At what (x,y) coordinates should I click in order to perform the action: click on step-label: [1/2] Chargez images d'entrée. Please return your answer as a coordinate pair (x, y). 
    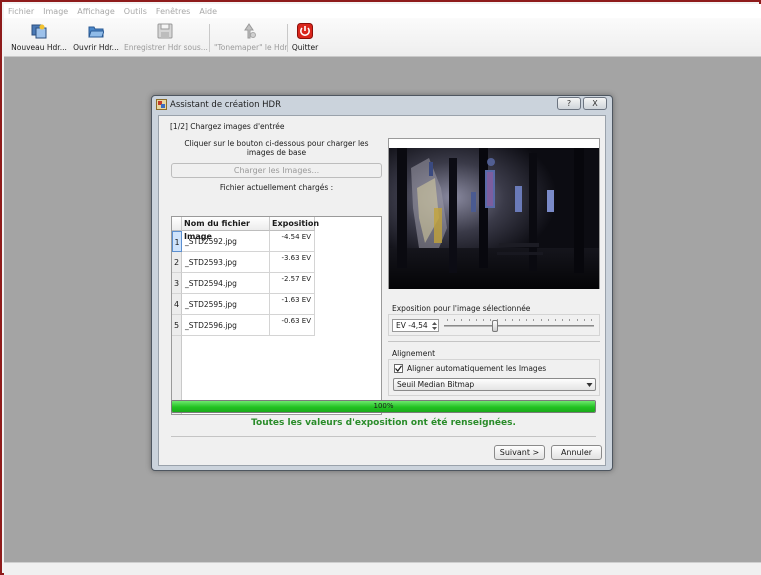
    Looking at the image, I should click on (227, 126).